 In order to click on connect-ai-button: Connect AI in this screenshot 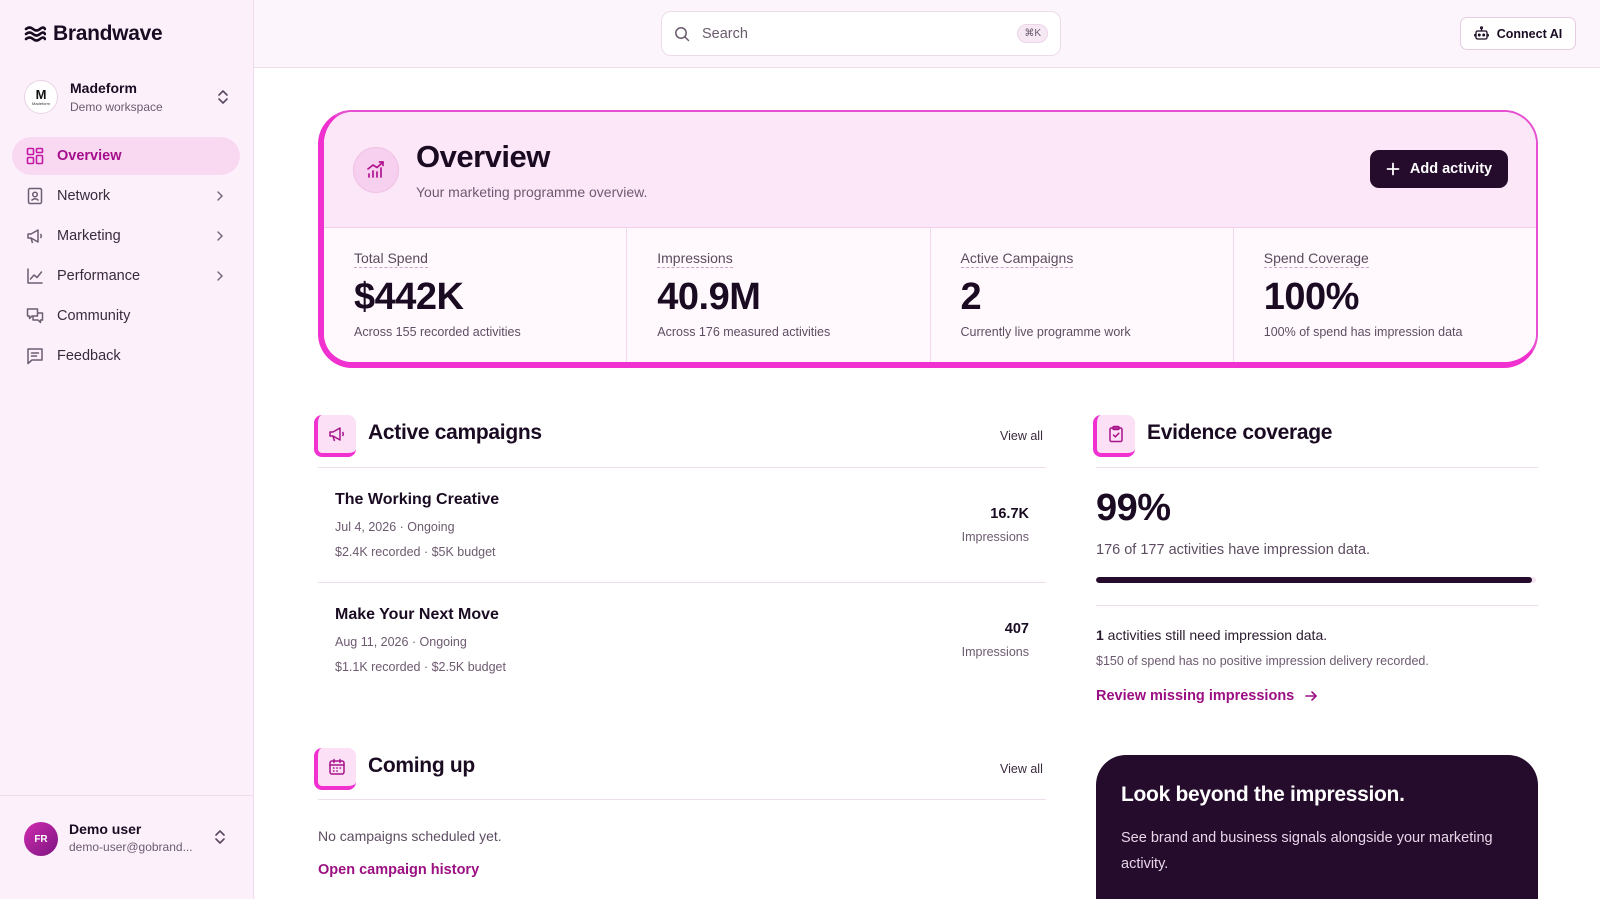, I will do `click(1518, 33)`.